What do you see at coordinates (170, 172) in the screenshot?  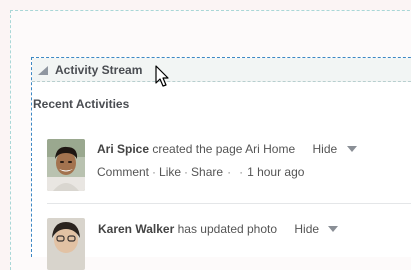 I see `like-link: Like` at bounding box center [170, 172].